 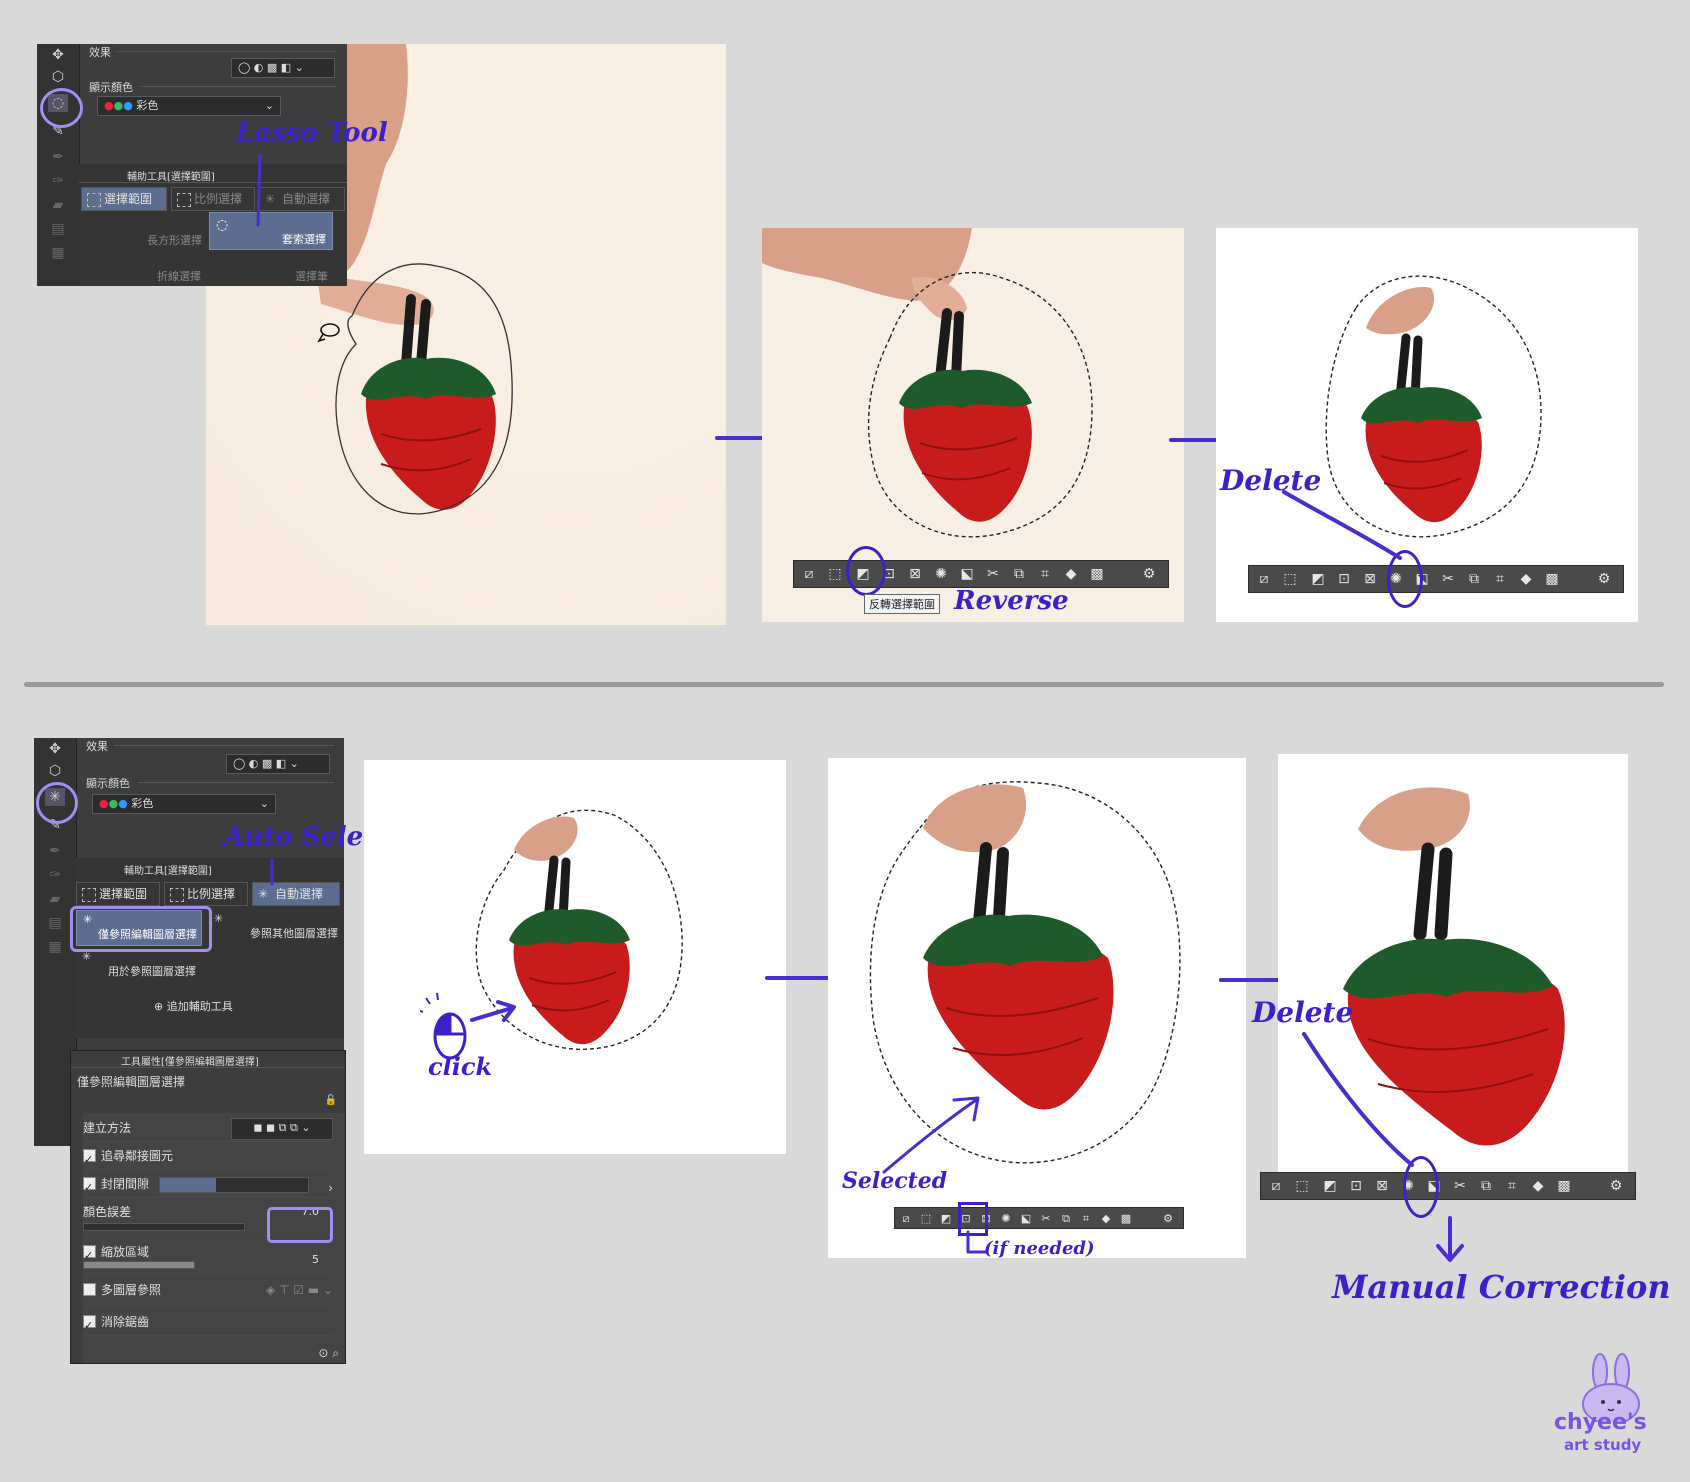 I want to click on display-color-label: 顯示顏色, so click(x=108, y=783).